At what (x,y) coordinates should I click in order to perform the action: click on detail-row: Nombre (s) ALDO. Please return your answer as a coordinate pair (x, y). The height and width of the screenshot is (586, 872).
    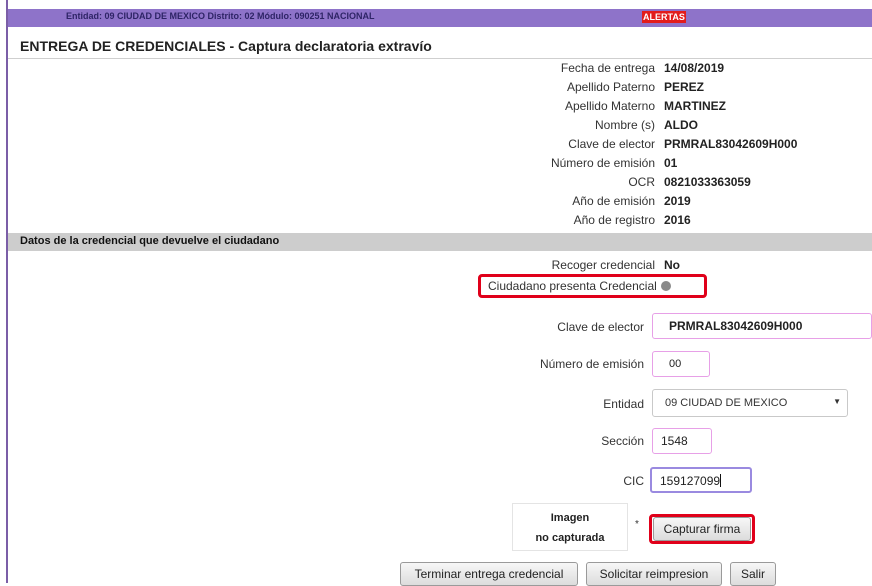
    Looking at the image, I should click on (436, 126).